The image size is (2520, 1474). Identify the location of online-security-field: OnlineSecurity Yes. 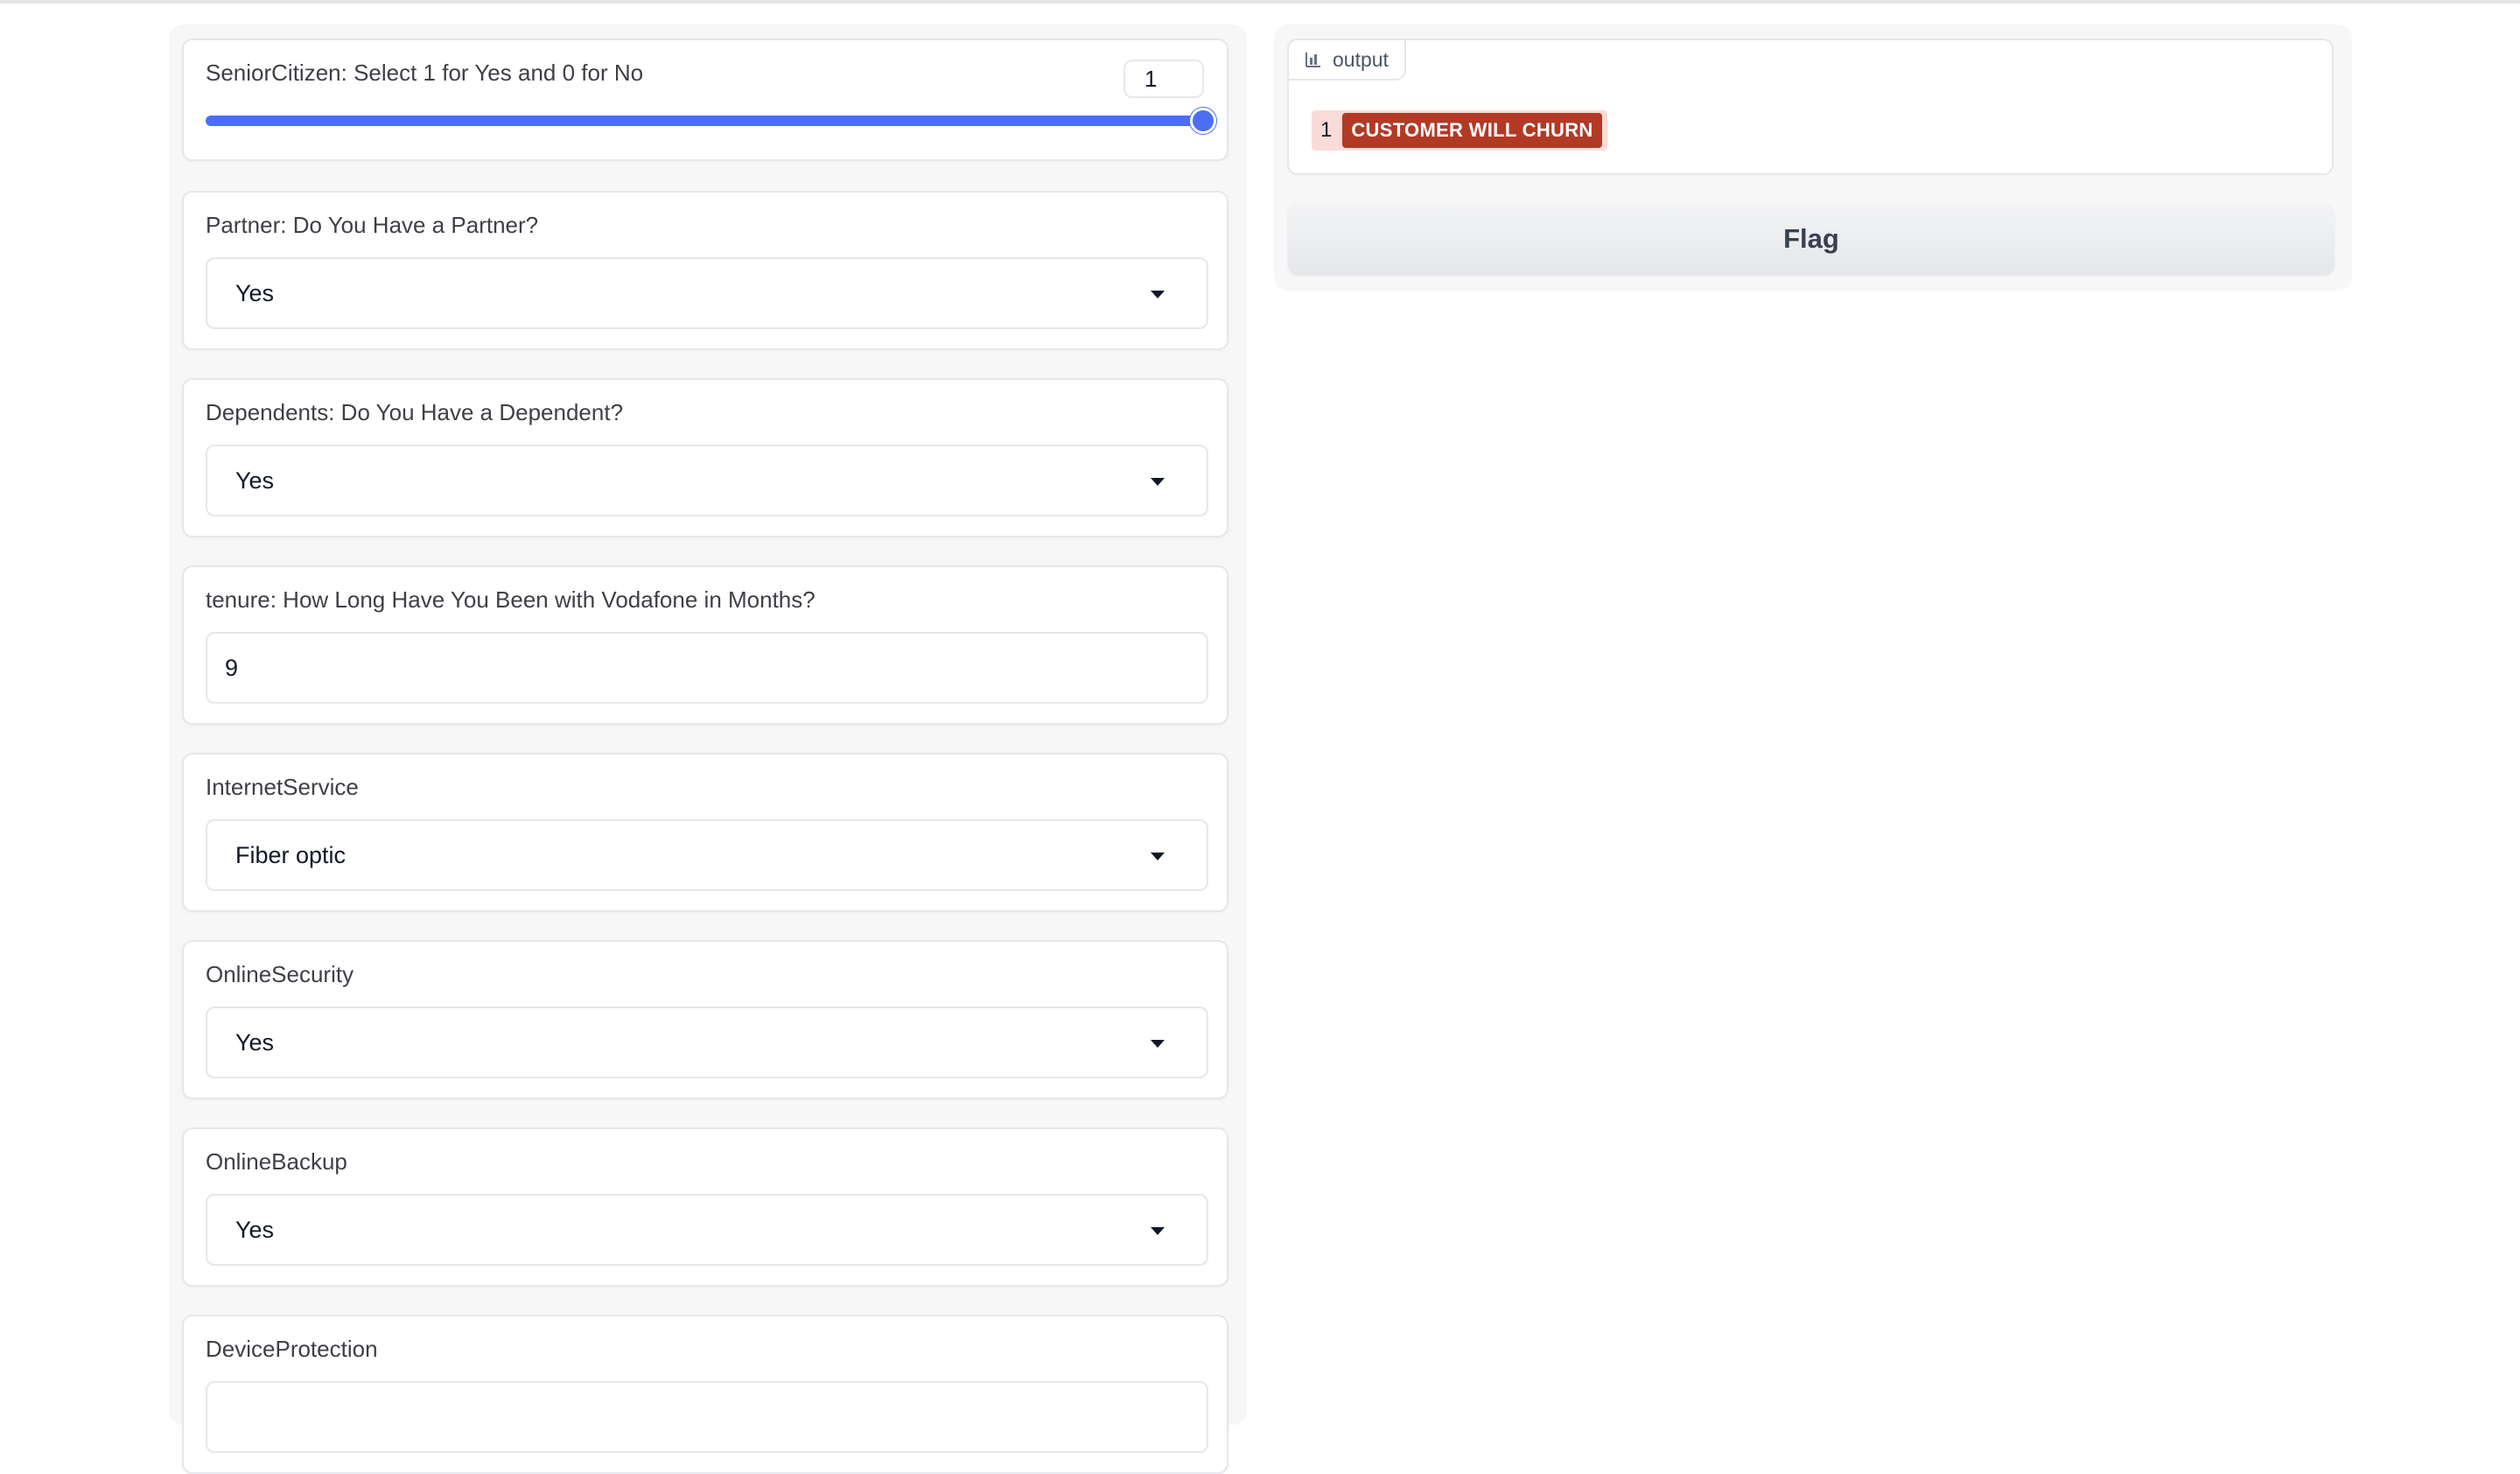
(705, 1019).